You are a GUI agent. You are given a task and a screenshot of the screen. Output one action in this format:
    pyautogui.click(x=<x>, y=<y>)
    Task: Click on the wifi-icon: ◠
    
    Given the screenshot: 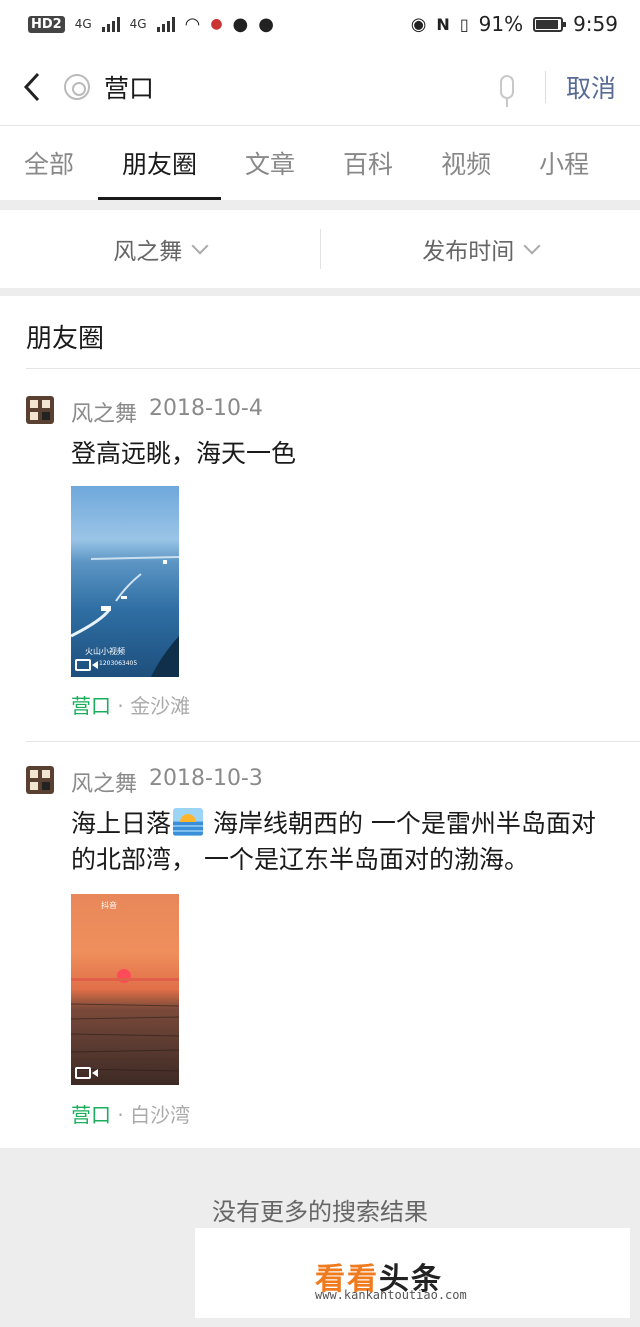 What is the action you would take?
    pyautogui.click(x=192, y=24)
    